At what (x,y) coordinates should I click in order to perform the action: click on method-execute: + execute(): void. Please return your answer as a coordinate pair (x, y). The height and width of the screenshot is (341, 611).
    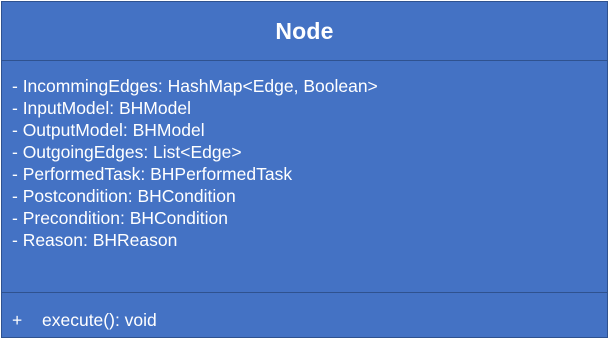
    Looking at the image, I should click on (309, 320).